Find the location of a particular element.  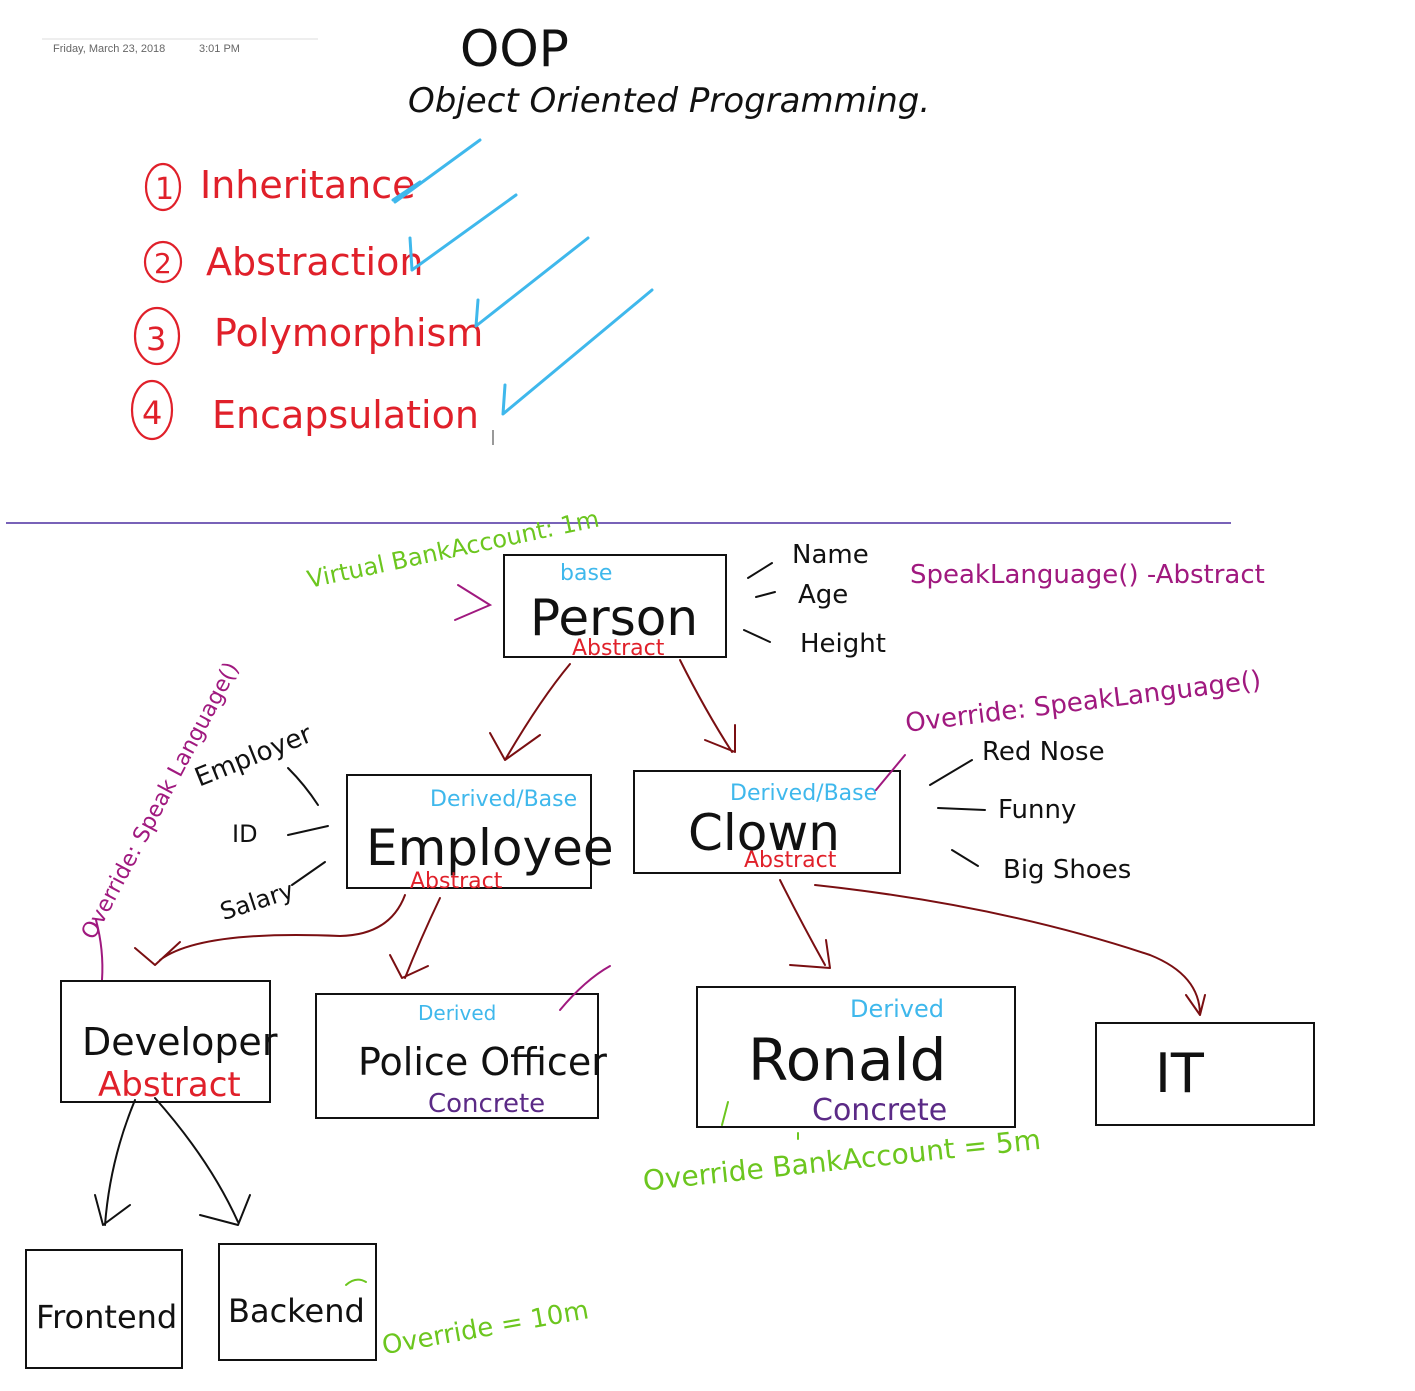

pillar-number: 3 is located at coordinates (156, 339).